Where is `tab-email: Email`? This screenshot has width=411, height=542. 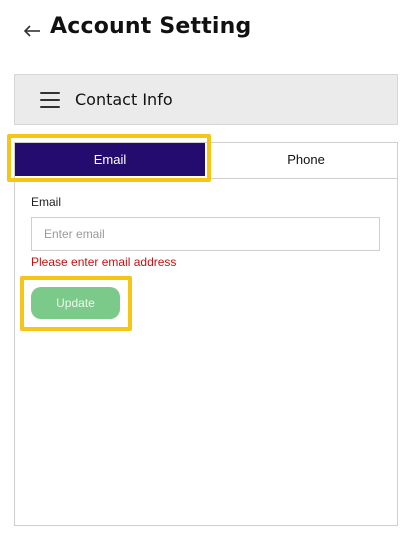
tab-email: Email is located at coordinates (110, 159).